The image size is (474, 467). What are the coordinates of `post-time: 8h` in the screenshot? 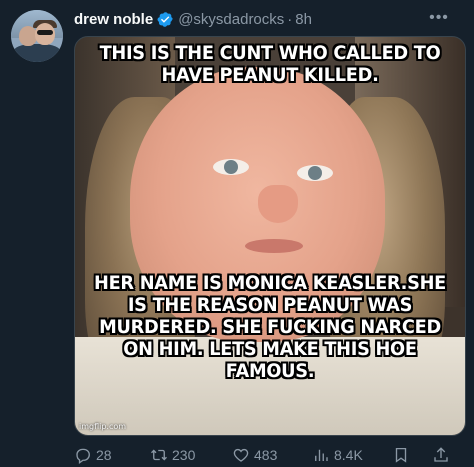 It's located at (303, 19).